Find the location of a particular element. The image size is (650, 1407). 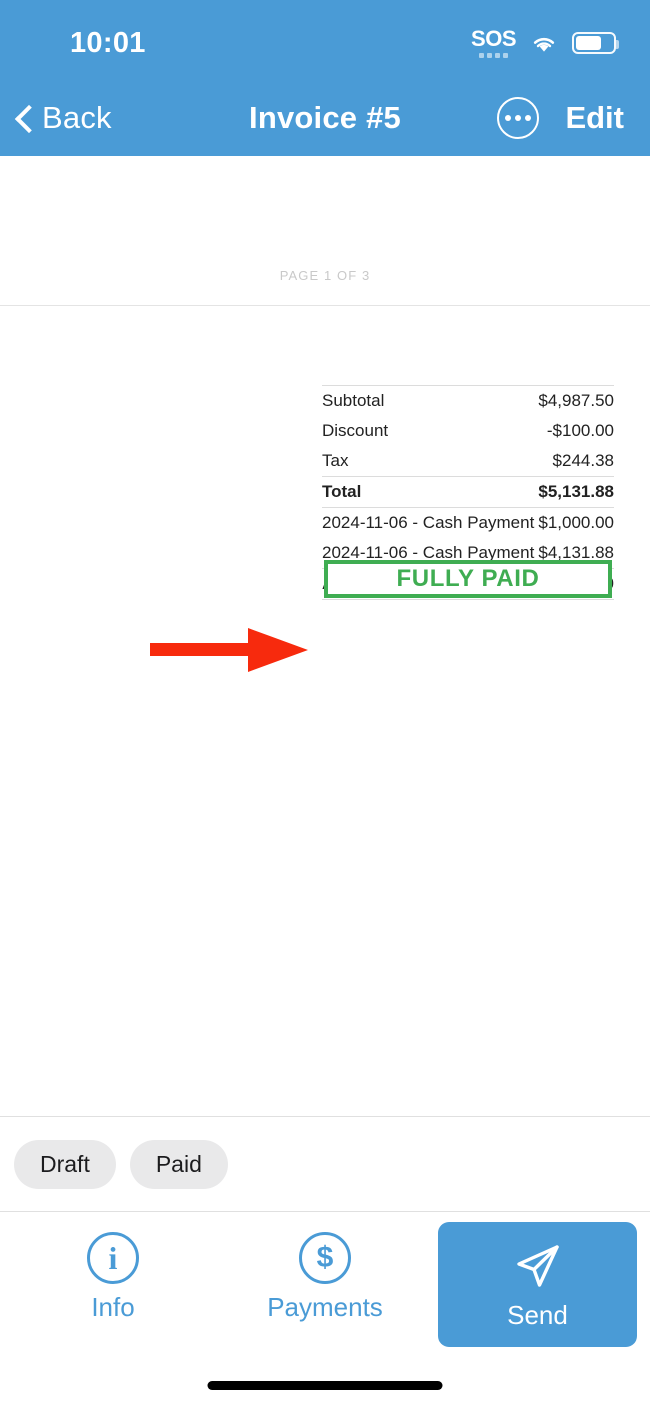

edit-button: Edit is located at coordinates (594, 118).